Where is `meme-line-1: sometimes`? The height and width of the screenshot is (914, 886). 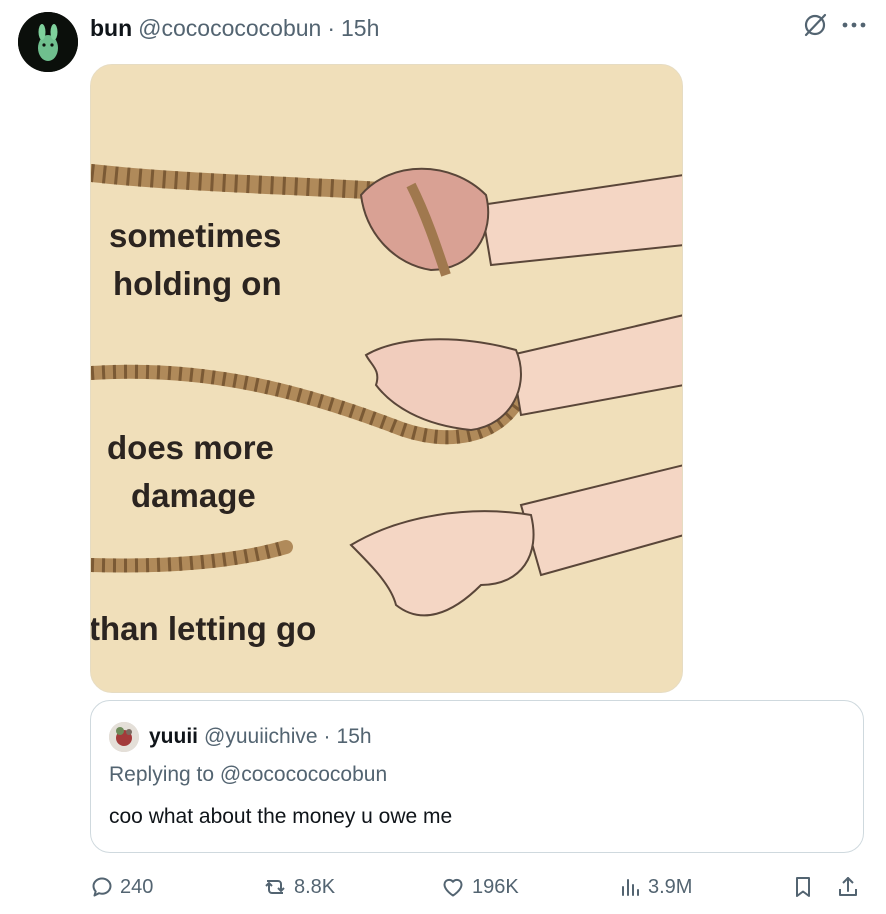
meme-line-1: sometimes is located at coordinates (195, 235).